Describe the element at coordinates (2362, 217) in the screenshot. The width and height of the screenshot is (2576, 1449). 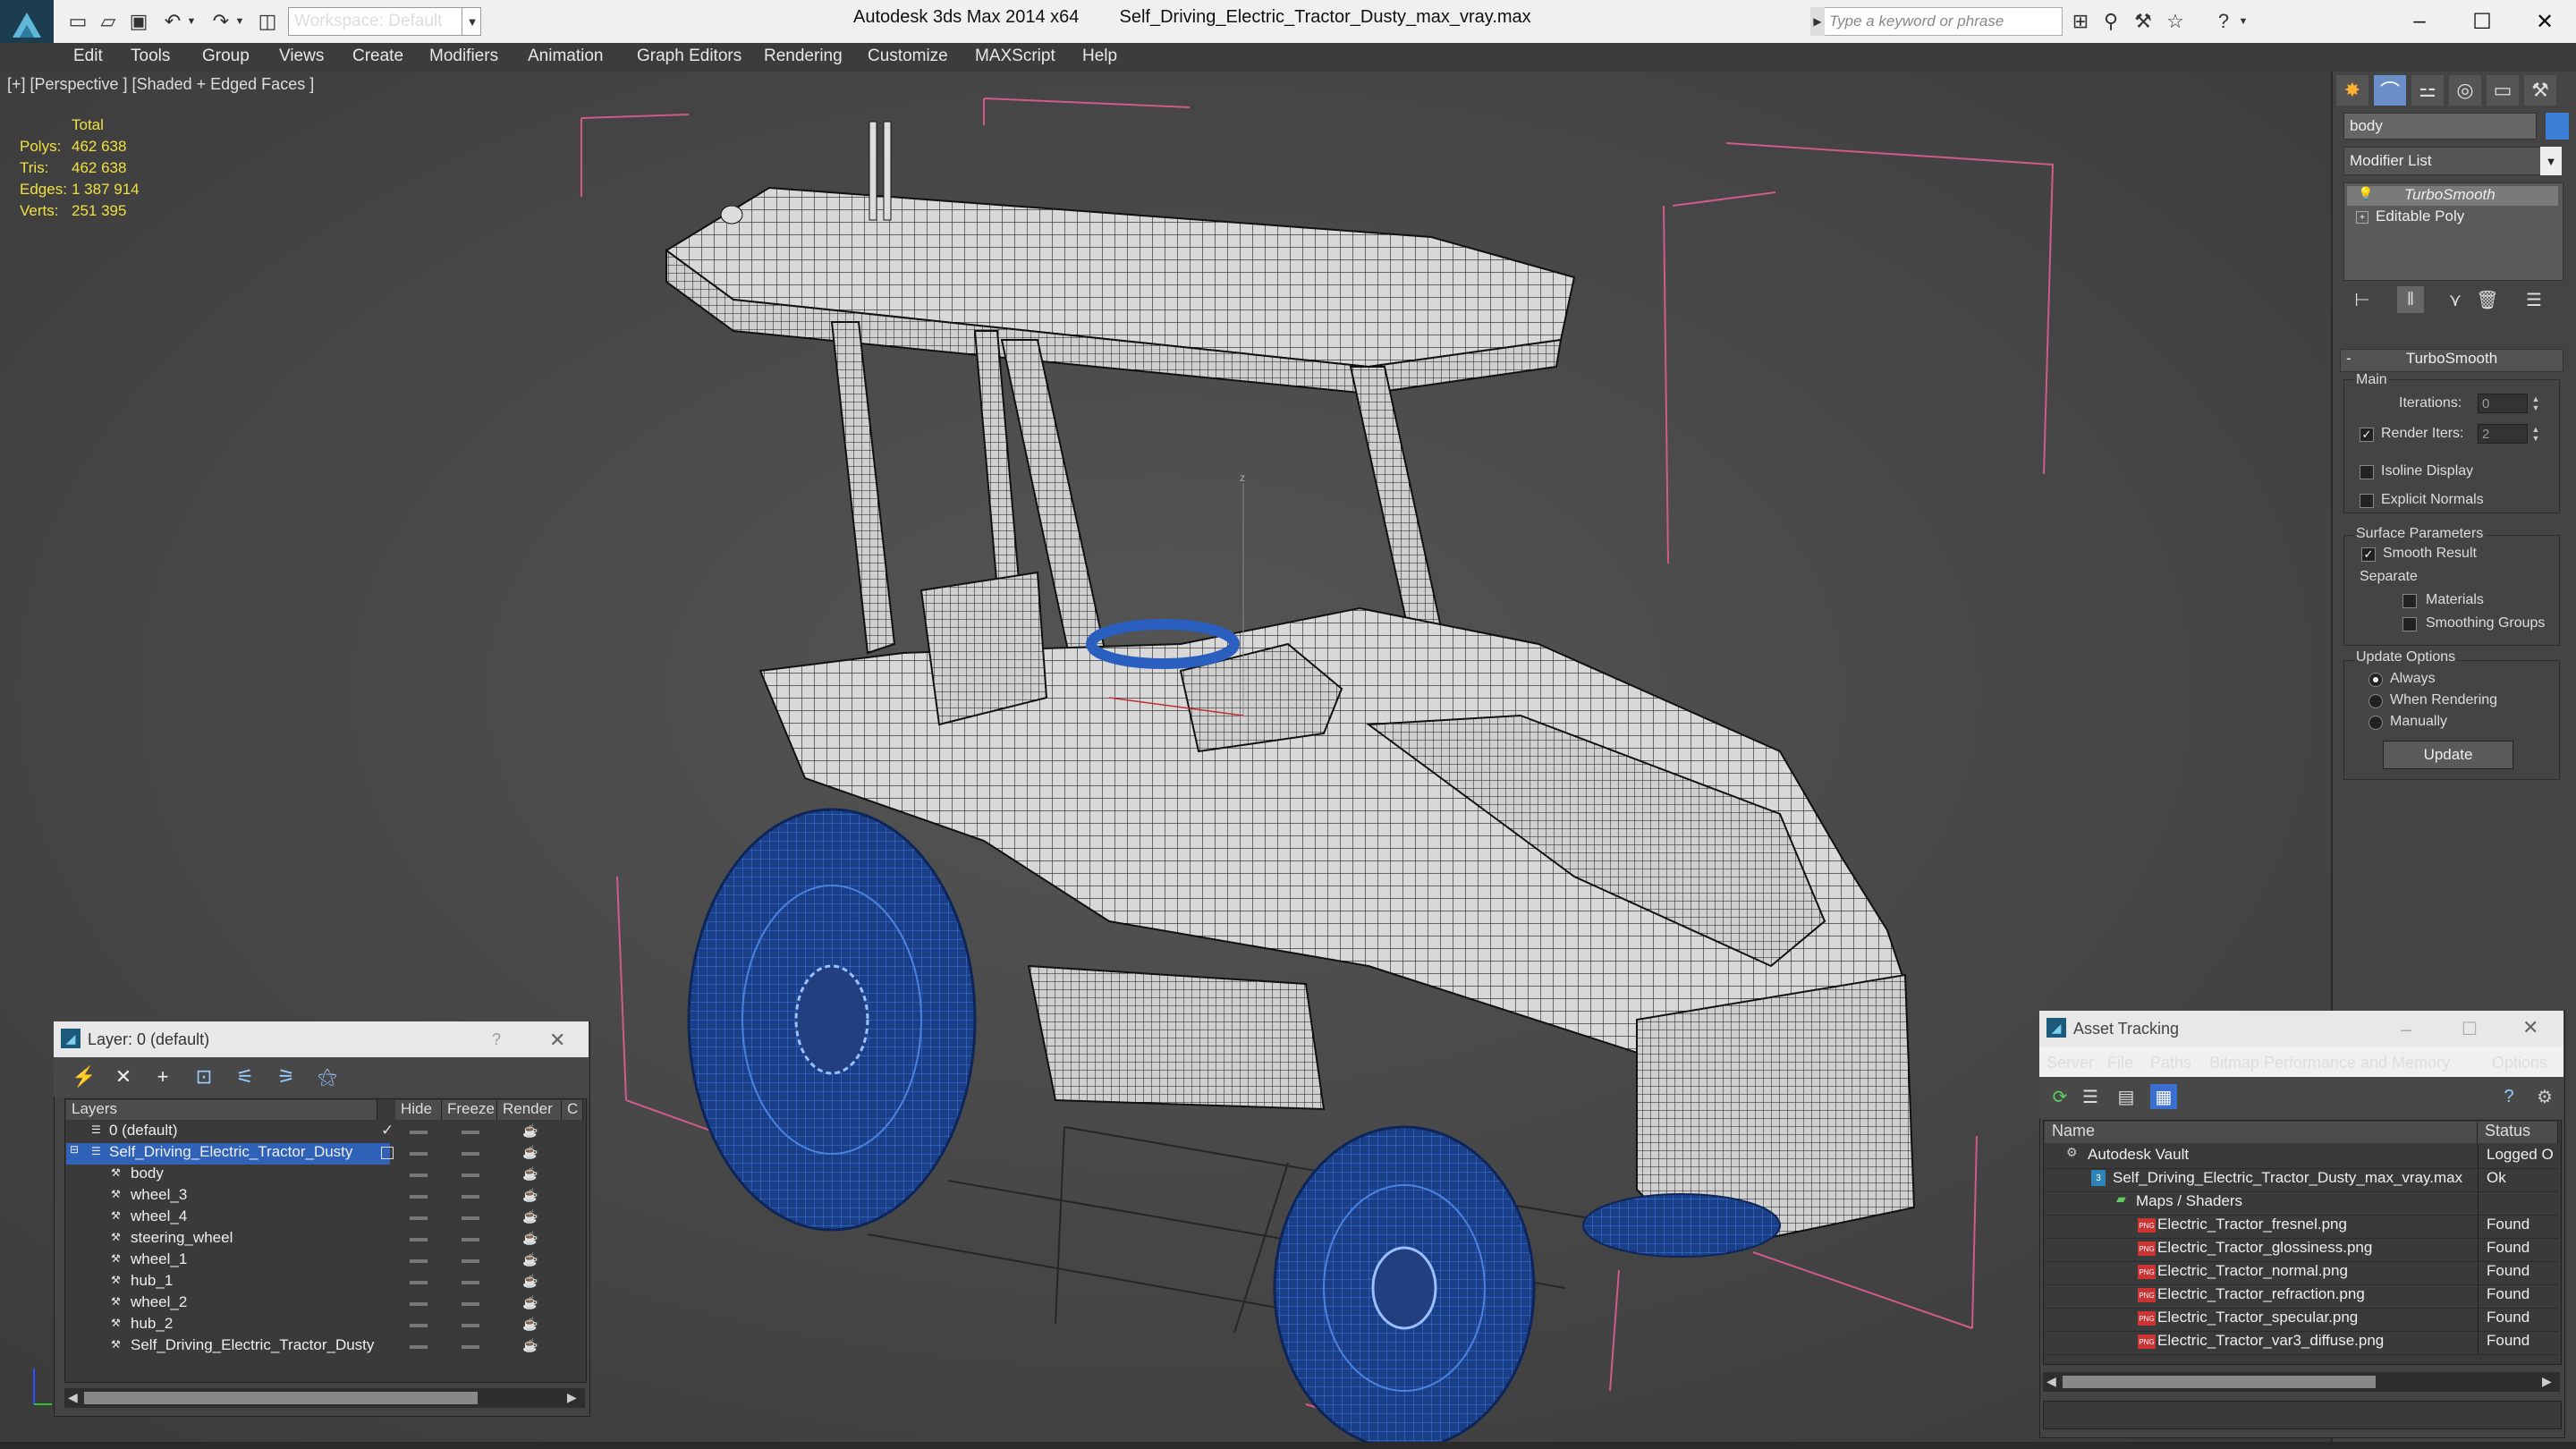
I see `expand-plus-icon: +` at that location.